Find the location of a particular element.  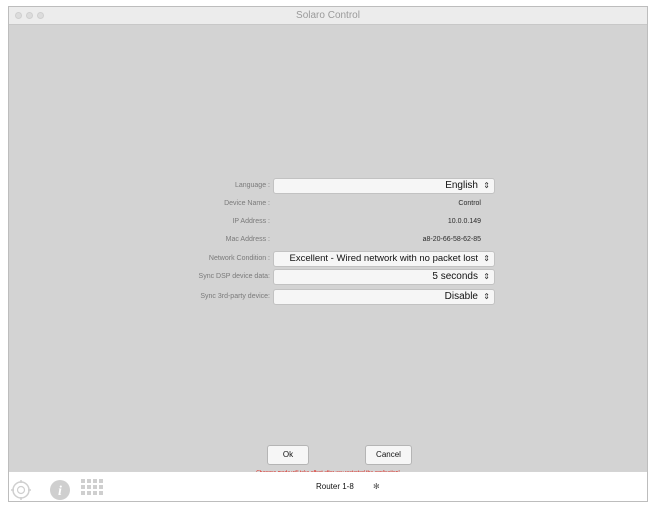

sync-dsp-row: Sync DSP device data: 5 seconds ⇕ is located at coordinates (328, 277).